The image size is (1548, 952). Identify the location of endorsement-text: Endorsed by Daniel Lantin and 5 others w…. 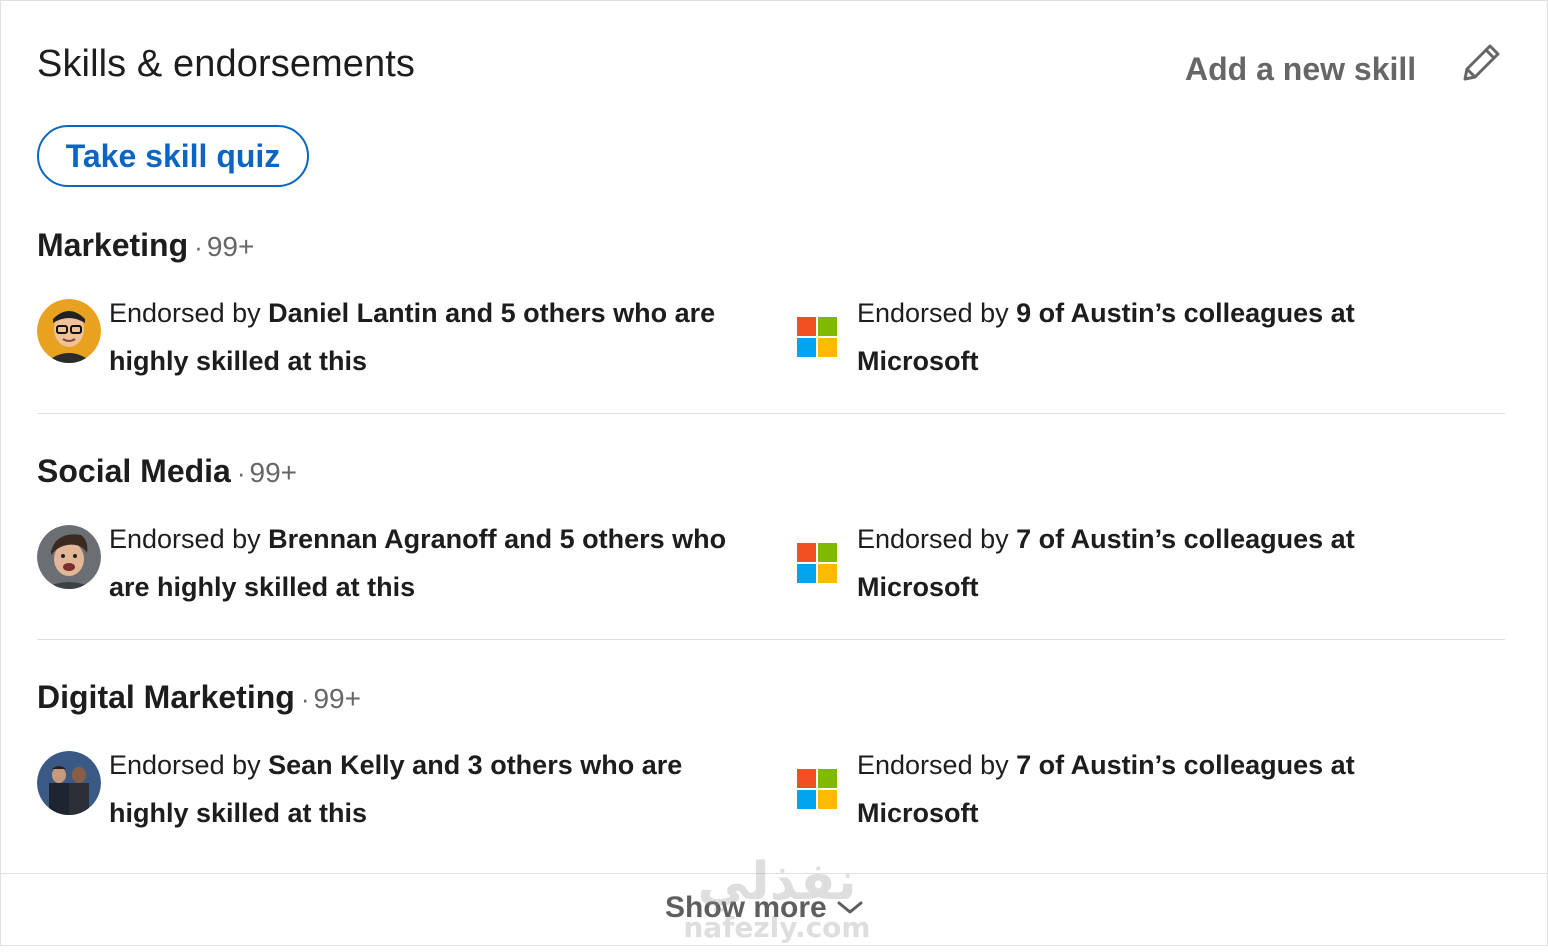
(412, 337).